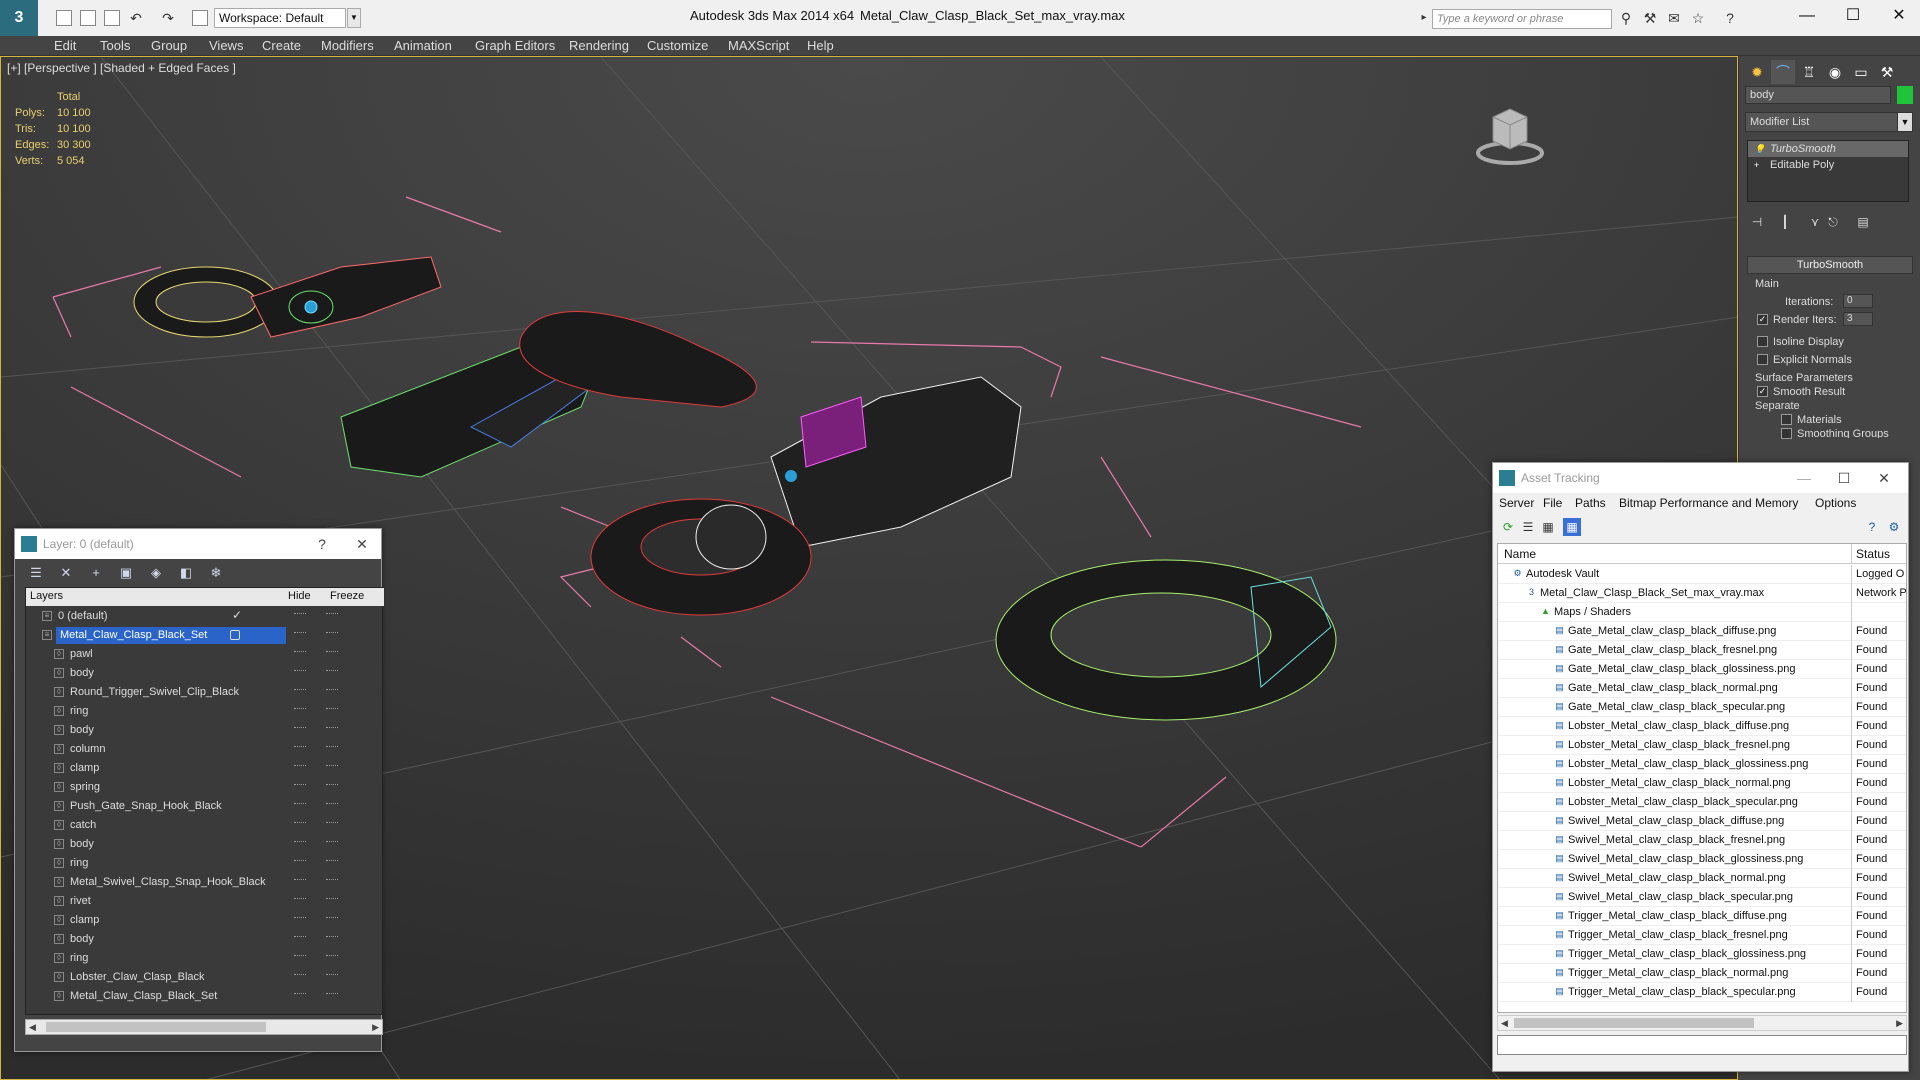 Image resolution: width=1920 pixels, height=1080 pixels. Describe the element at coordinates (205, 882) in the screenshot. I see `layer-row: ◊ Metal_Swivel_Clasp_Snap_Hook_Black` at that location.